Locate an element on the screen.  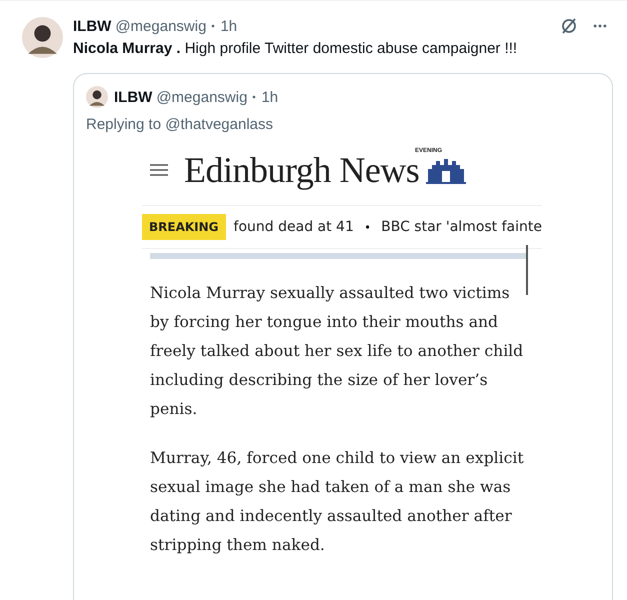
more-icon is located at coordinates (600, 26).